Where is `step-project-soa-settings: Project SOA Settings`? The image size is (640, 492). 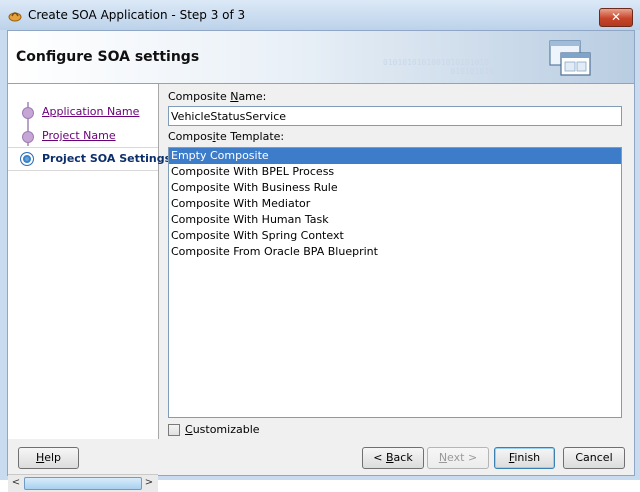
step-project-soa-settings: Project SOA Settings is located at coordinates (89, 159).